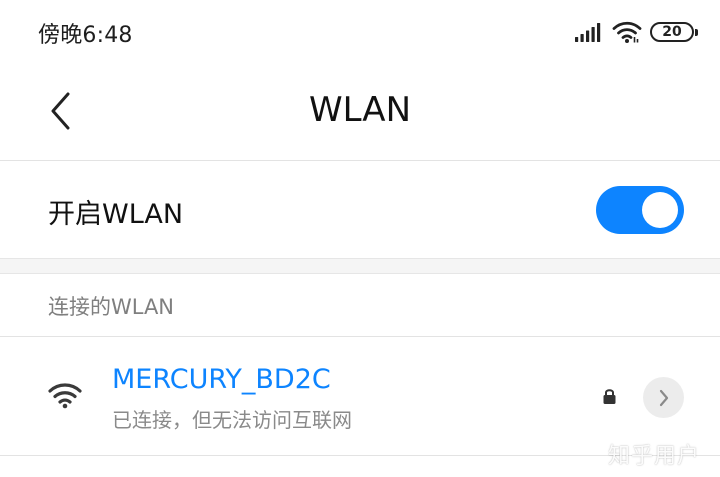 This screenshot has width=720, height=477. What do you see at coordinates (232, 420) in the screenshot?
I see `network-status: 已连接，但无法访问互联网` at bounding box center [232, 420].